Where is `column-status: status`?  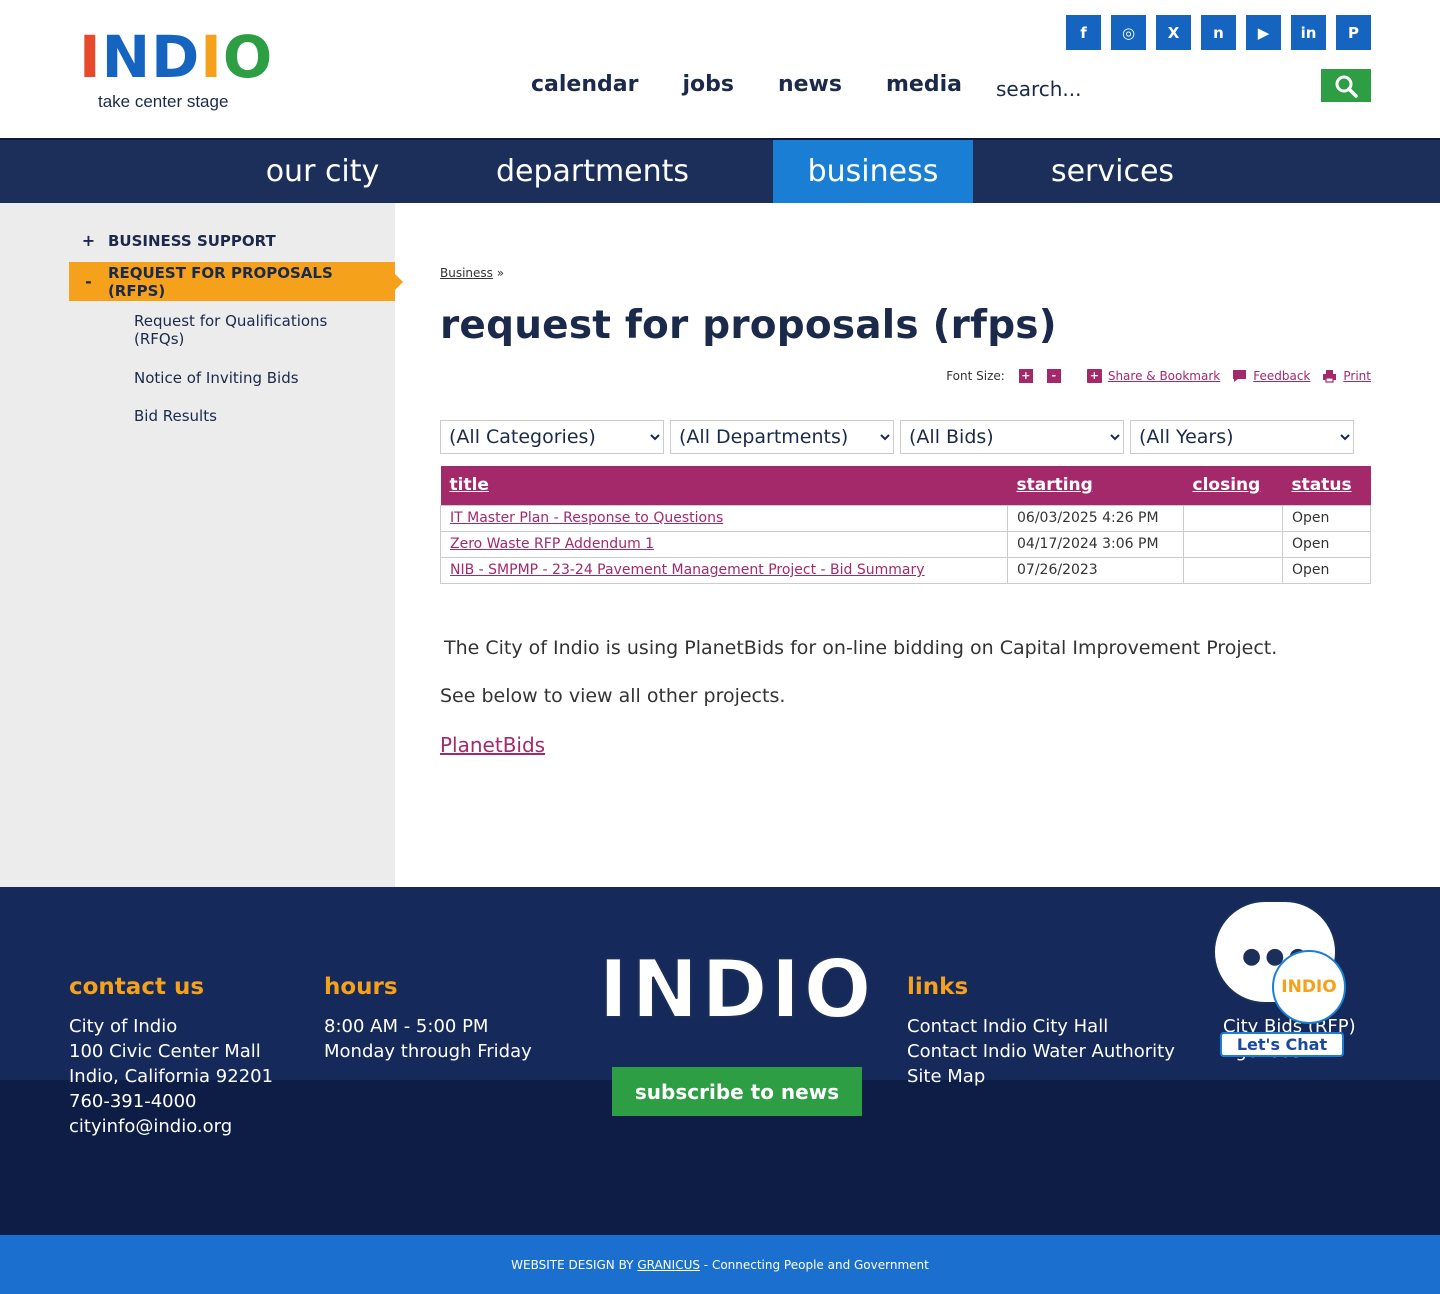
column-status: status is located at coordinates (1326, 485).